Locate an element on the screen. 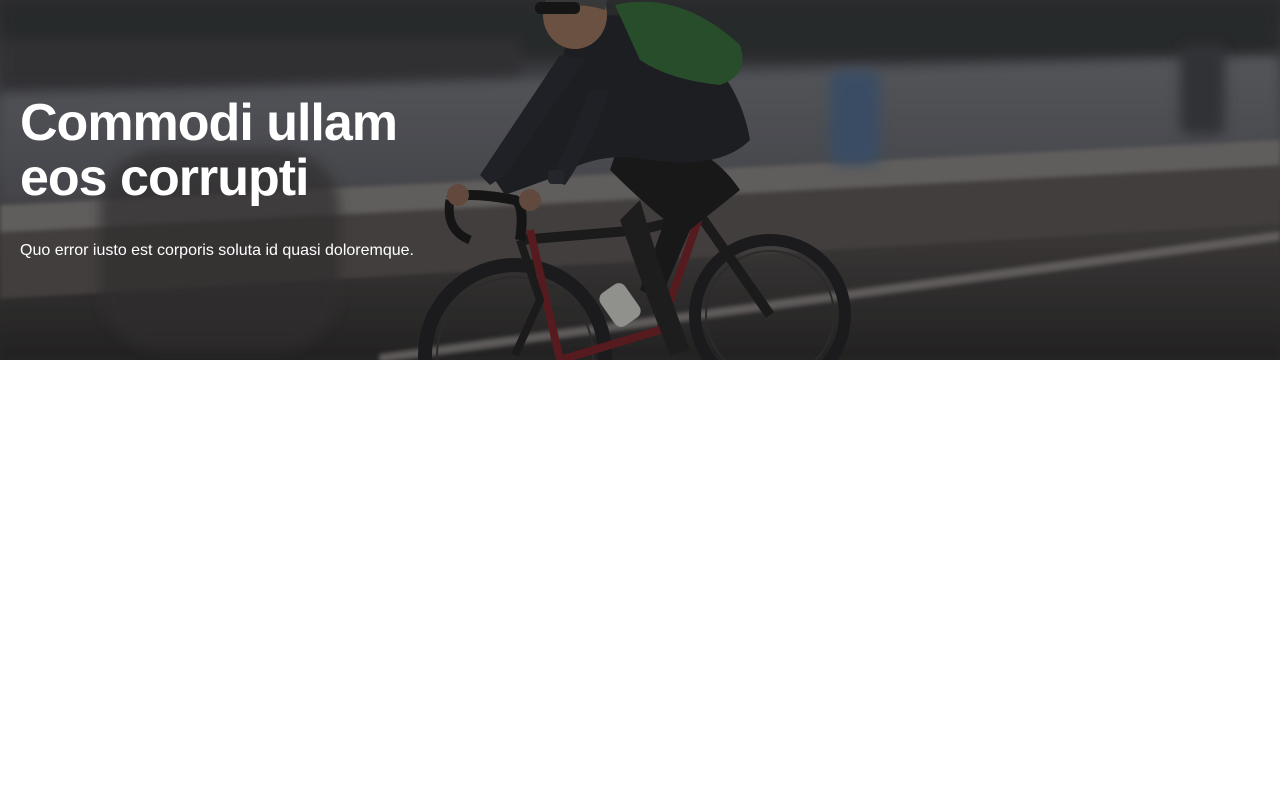  hero-title: Commodi ullam eos corrupti is located at coordinates (209, 150).